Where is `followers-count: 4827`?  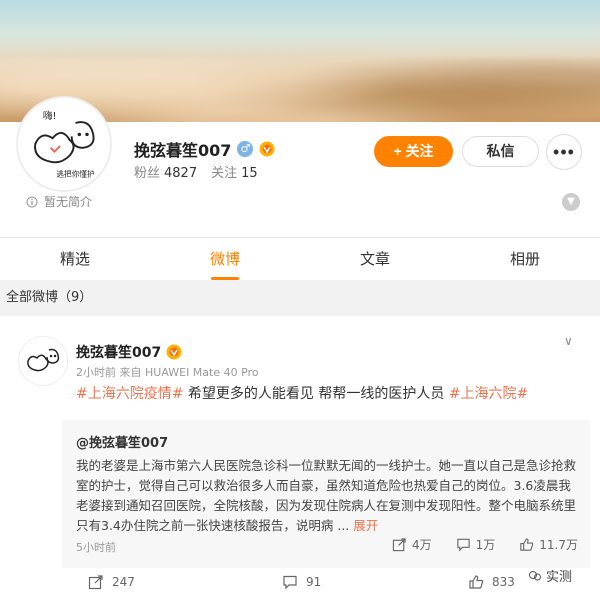
followers-count: 4827 is located at coordinates (181, 173).